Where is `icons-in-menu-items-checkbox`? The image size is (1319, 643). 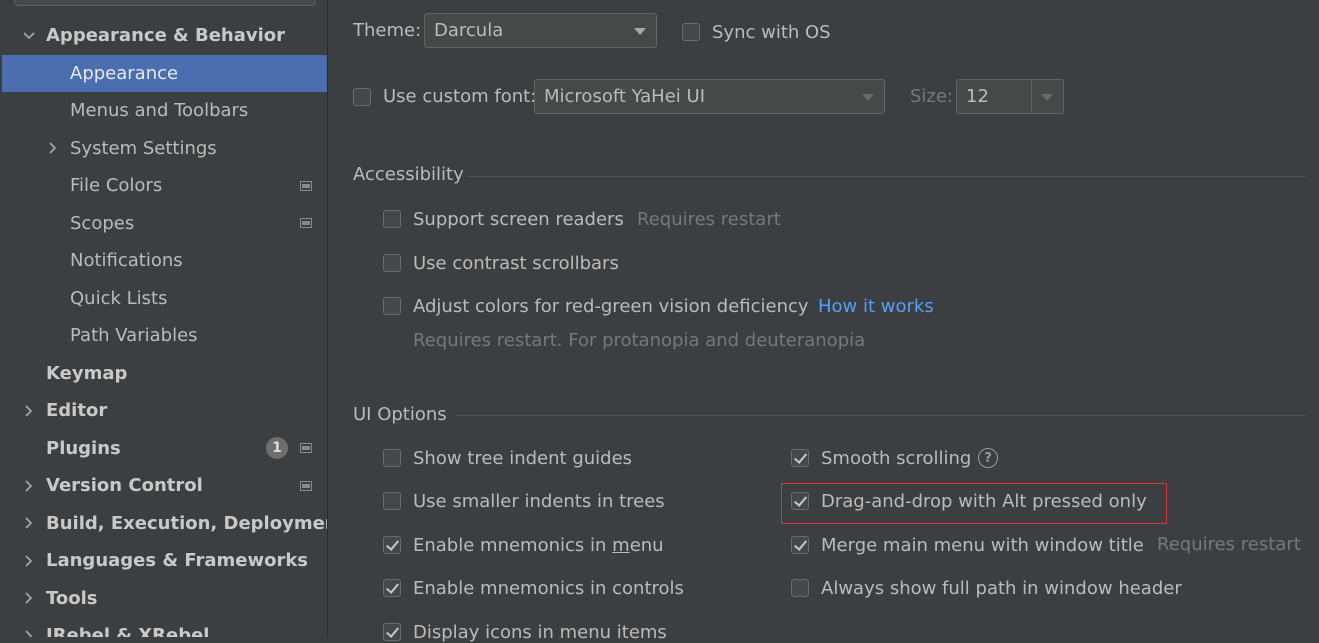 icons-in-menu-items-checkbox is located at coordinates (392, 632).